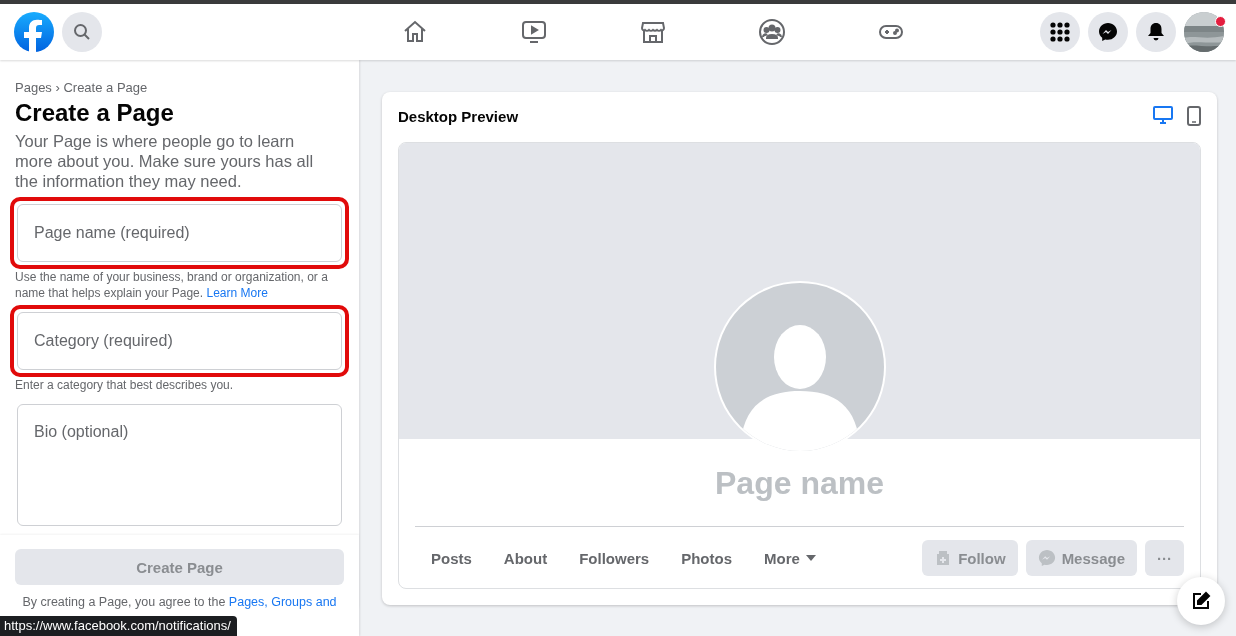 This screenshot has height=636, width=1236. What do you see at coordinates (771, 32) in the screenshot?
I see `group-icon` at bounding box center [771, 32].